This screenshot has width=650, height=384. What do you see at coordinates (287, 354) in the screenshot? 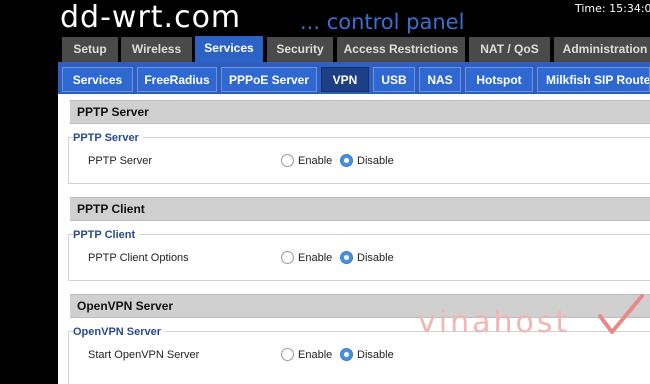
I see `openvpn-server-enable-radio` at bounding box center [287, 354].